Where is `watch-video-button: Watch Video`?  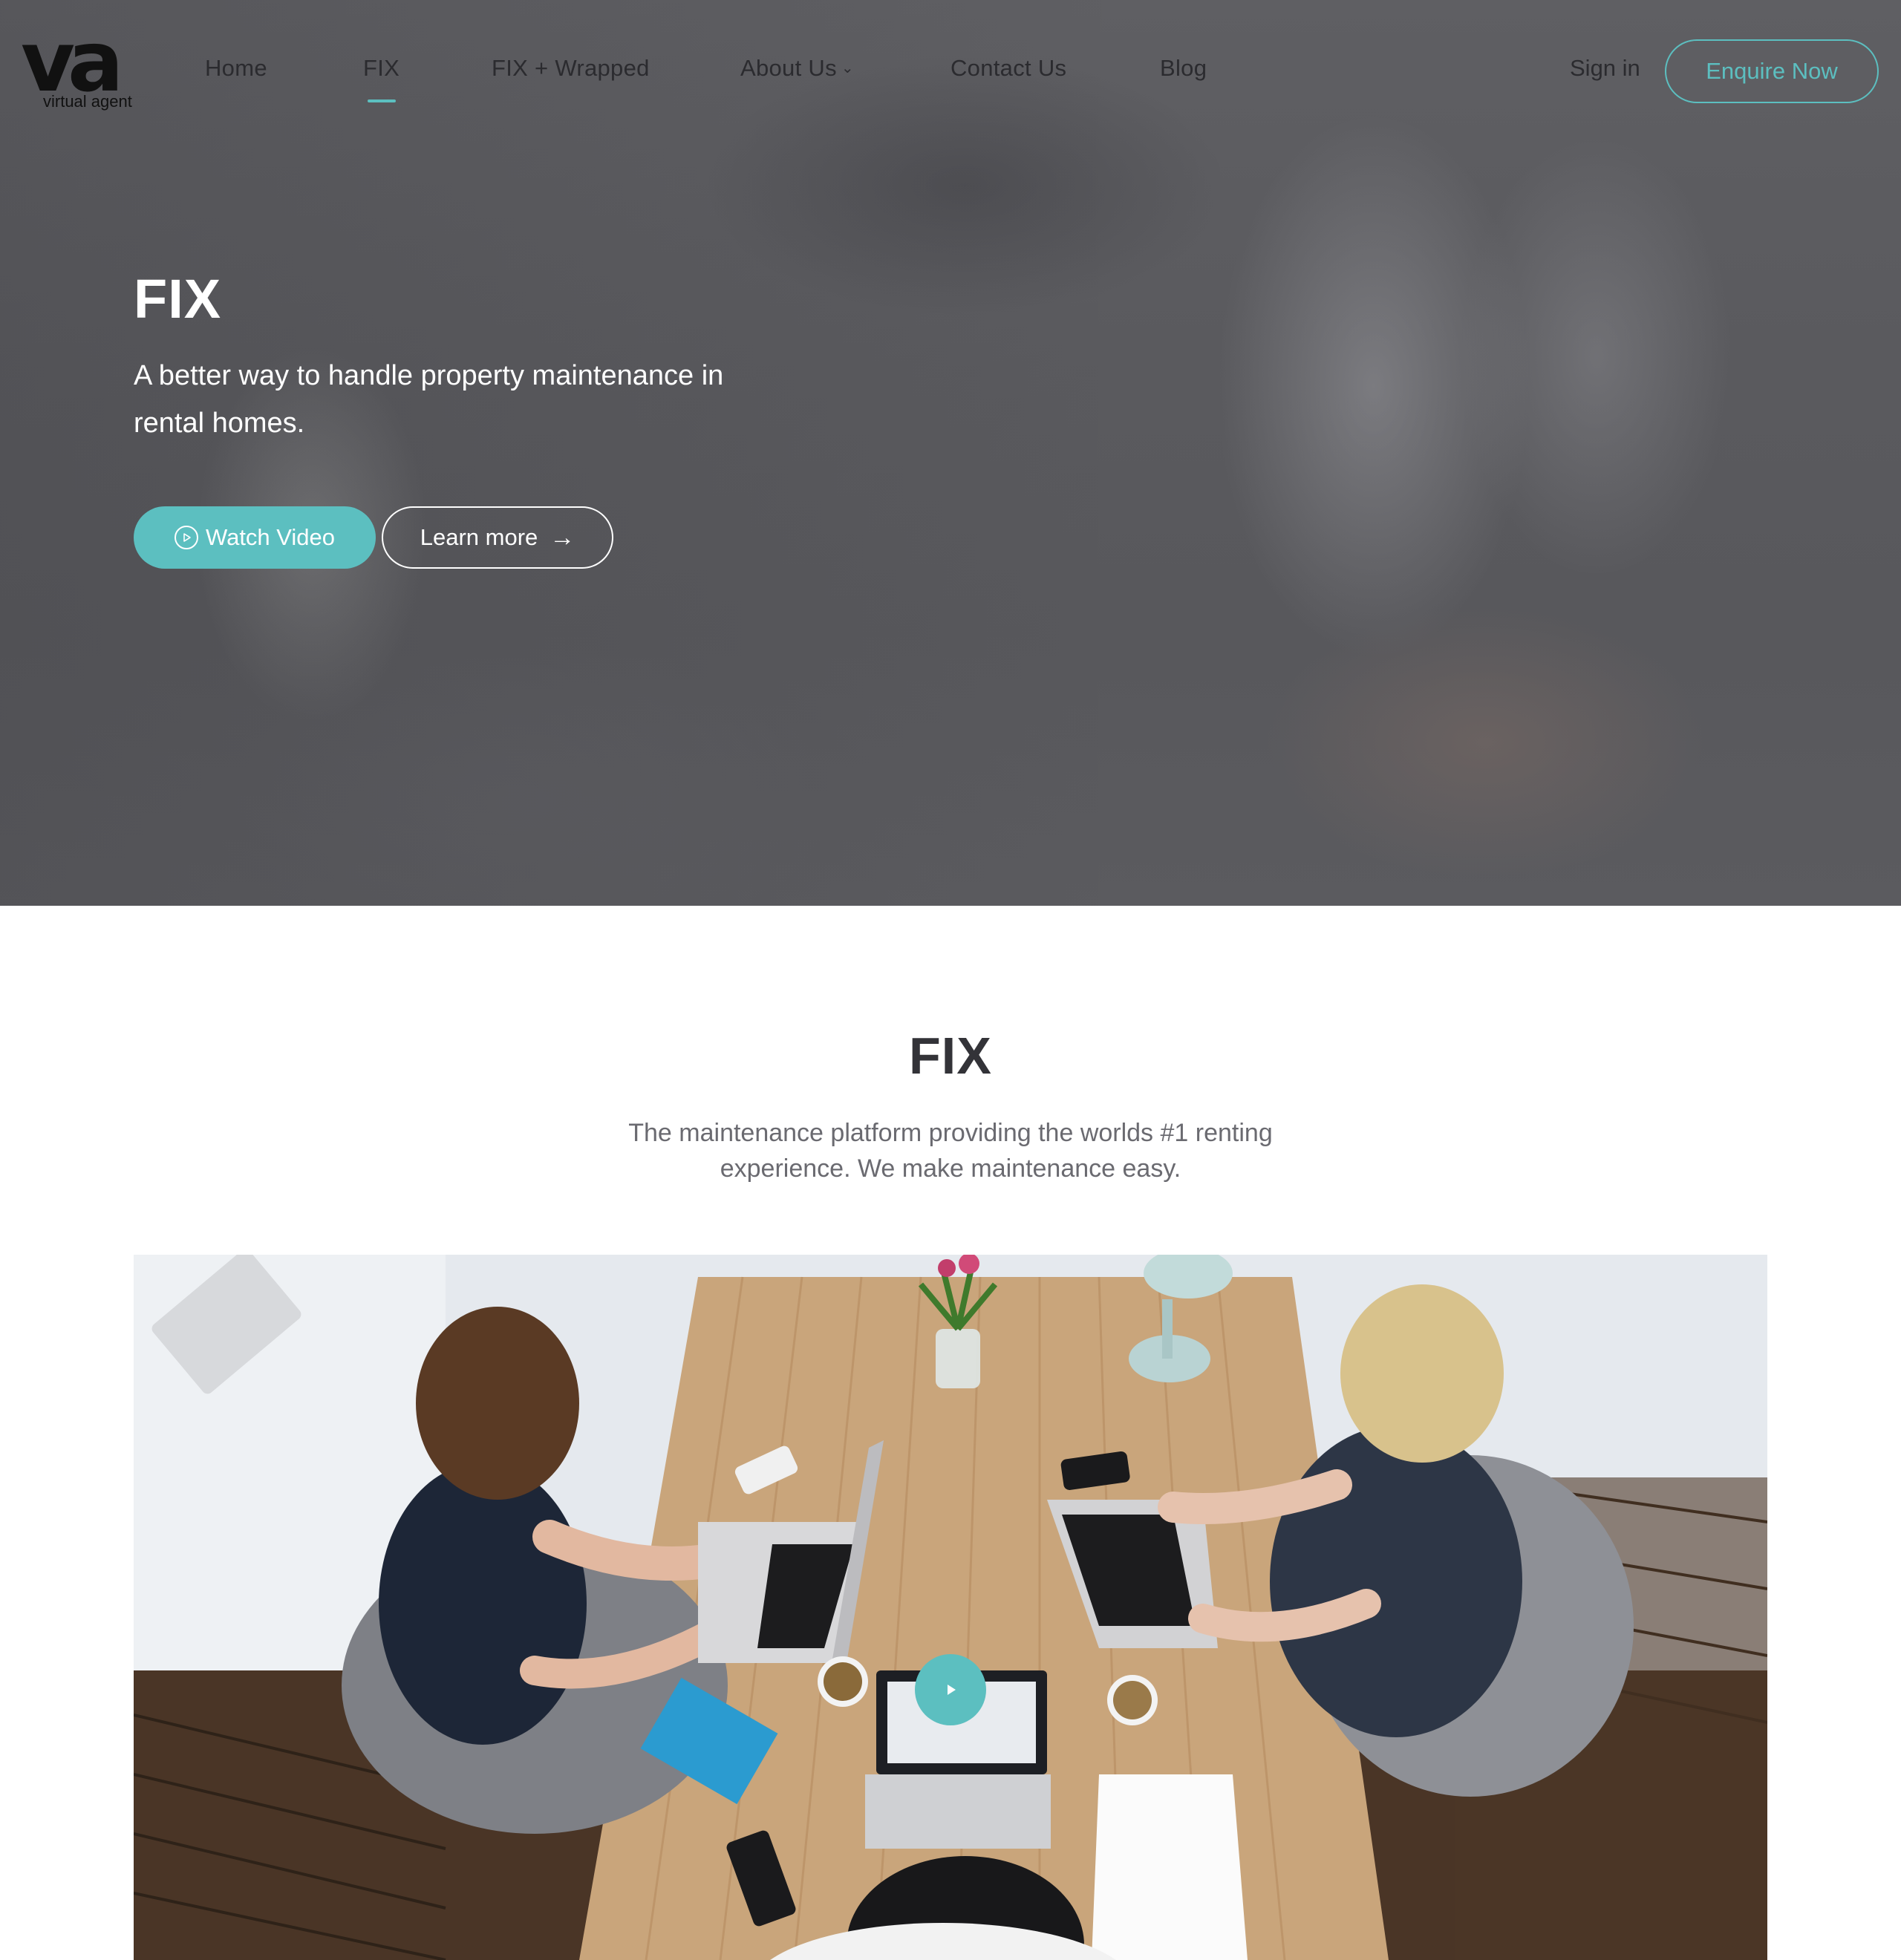
watch-video-button: Watch Video is located at coordinates (255, 537).